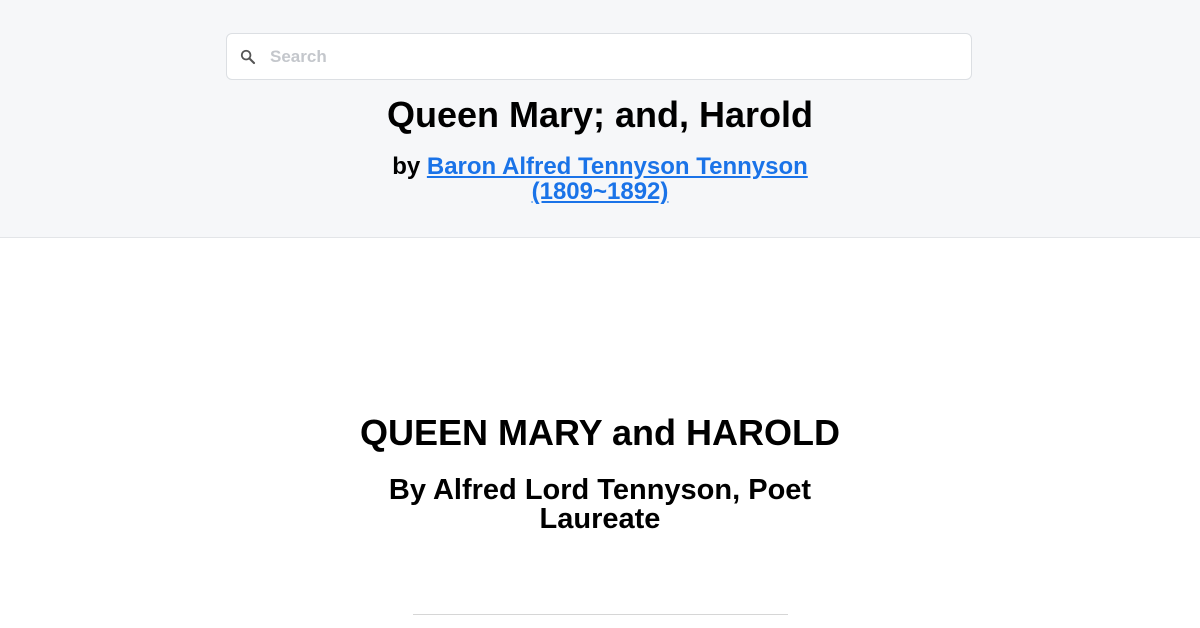 The width and height of the screenshot is (1200, 628). What do you see at coordinates (600, 114) in the screenshot?
I see `page-title: Queen Mary; and, Harold` at bounding box center [600, 114].